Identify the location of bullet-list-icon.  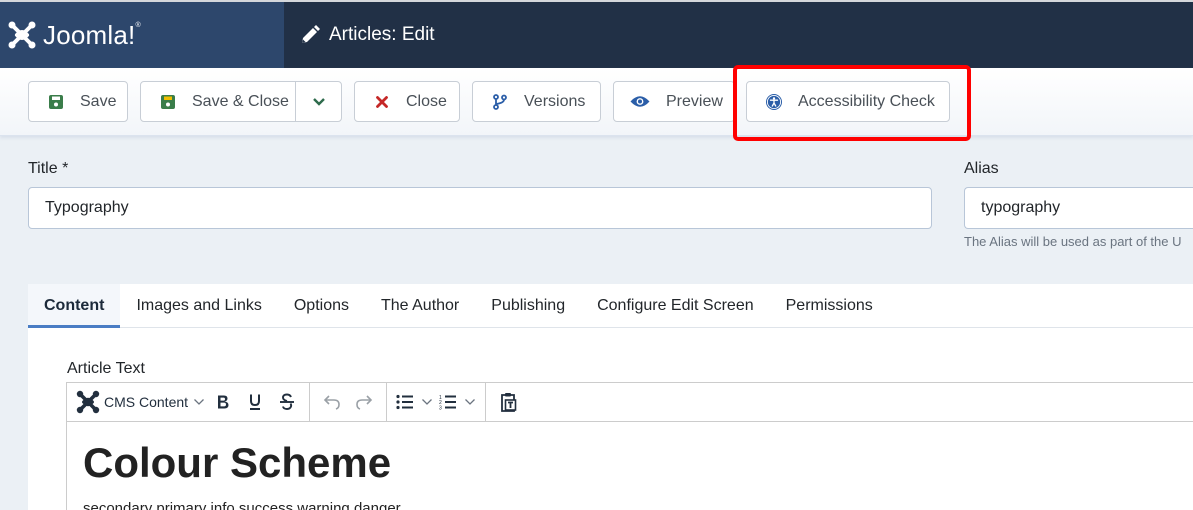
(405, 402).